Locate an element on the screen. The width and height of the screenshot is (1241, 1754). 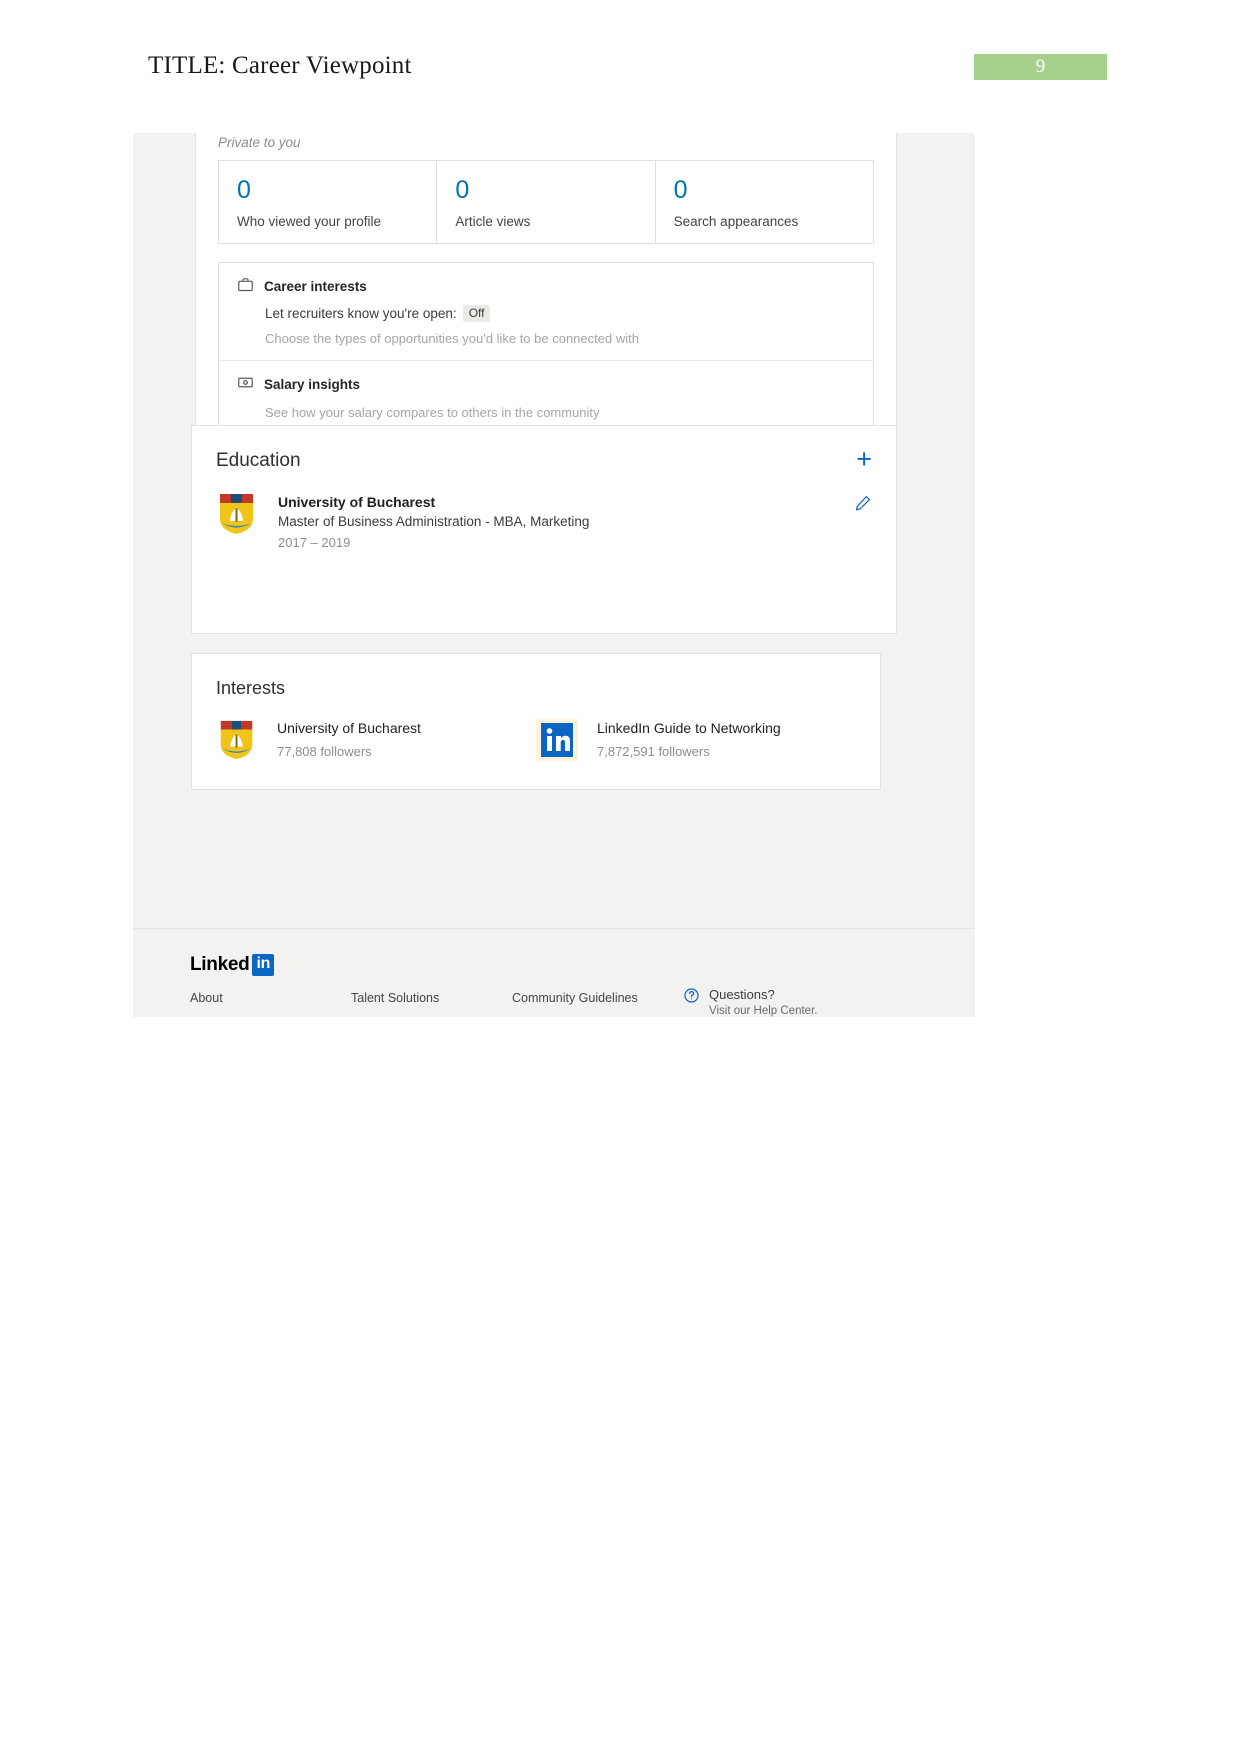
stat-label: Who viewed your profile is located at coordinates (309, 221).